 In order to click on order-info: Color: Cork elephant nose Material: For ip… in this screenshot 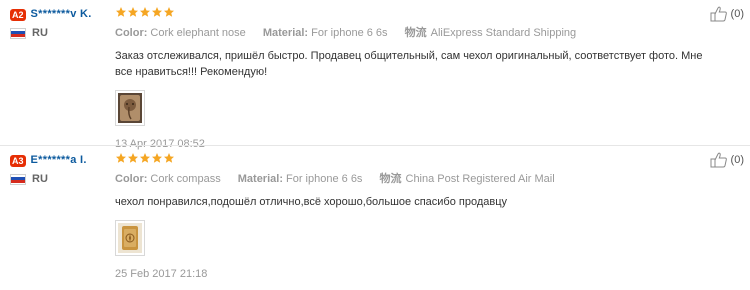, I will do `click(415, 32)`.